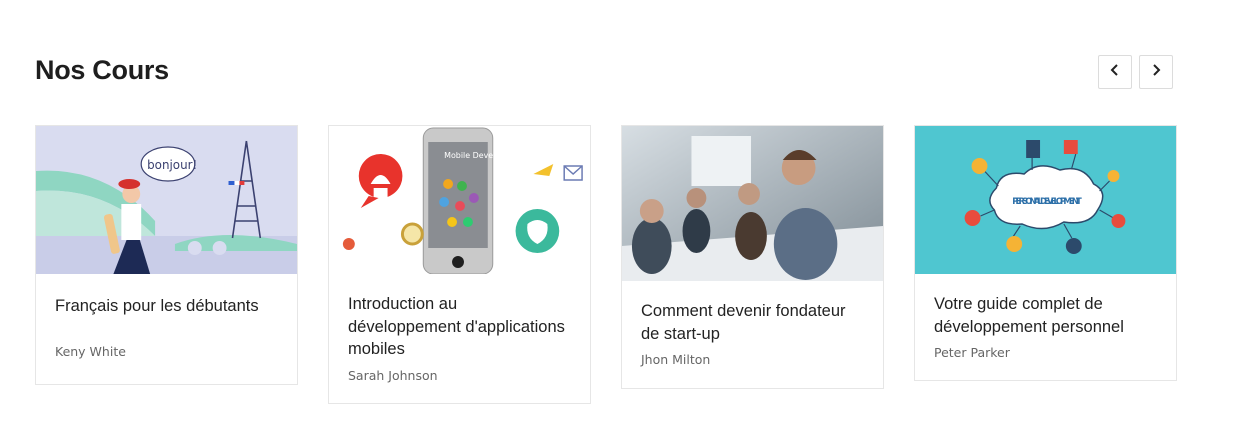 The image size is (1239, 438). Describe the element at coordinates (90, 351) in the screenshot. I see `course-author: Keny White` at that location.